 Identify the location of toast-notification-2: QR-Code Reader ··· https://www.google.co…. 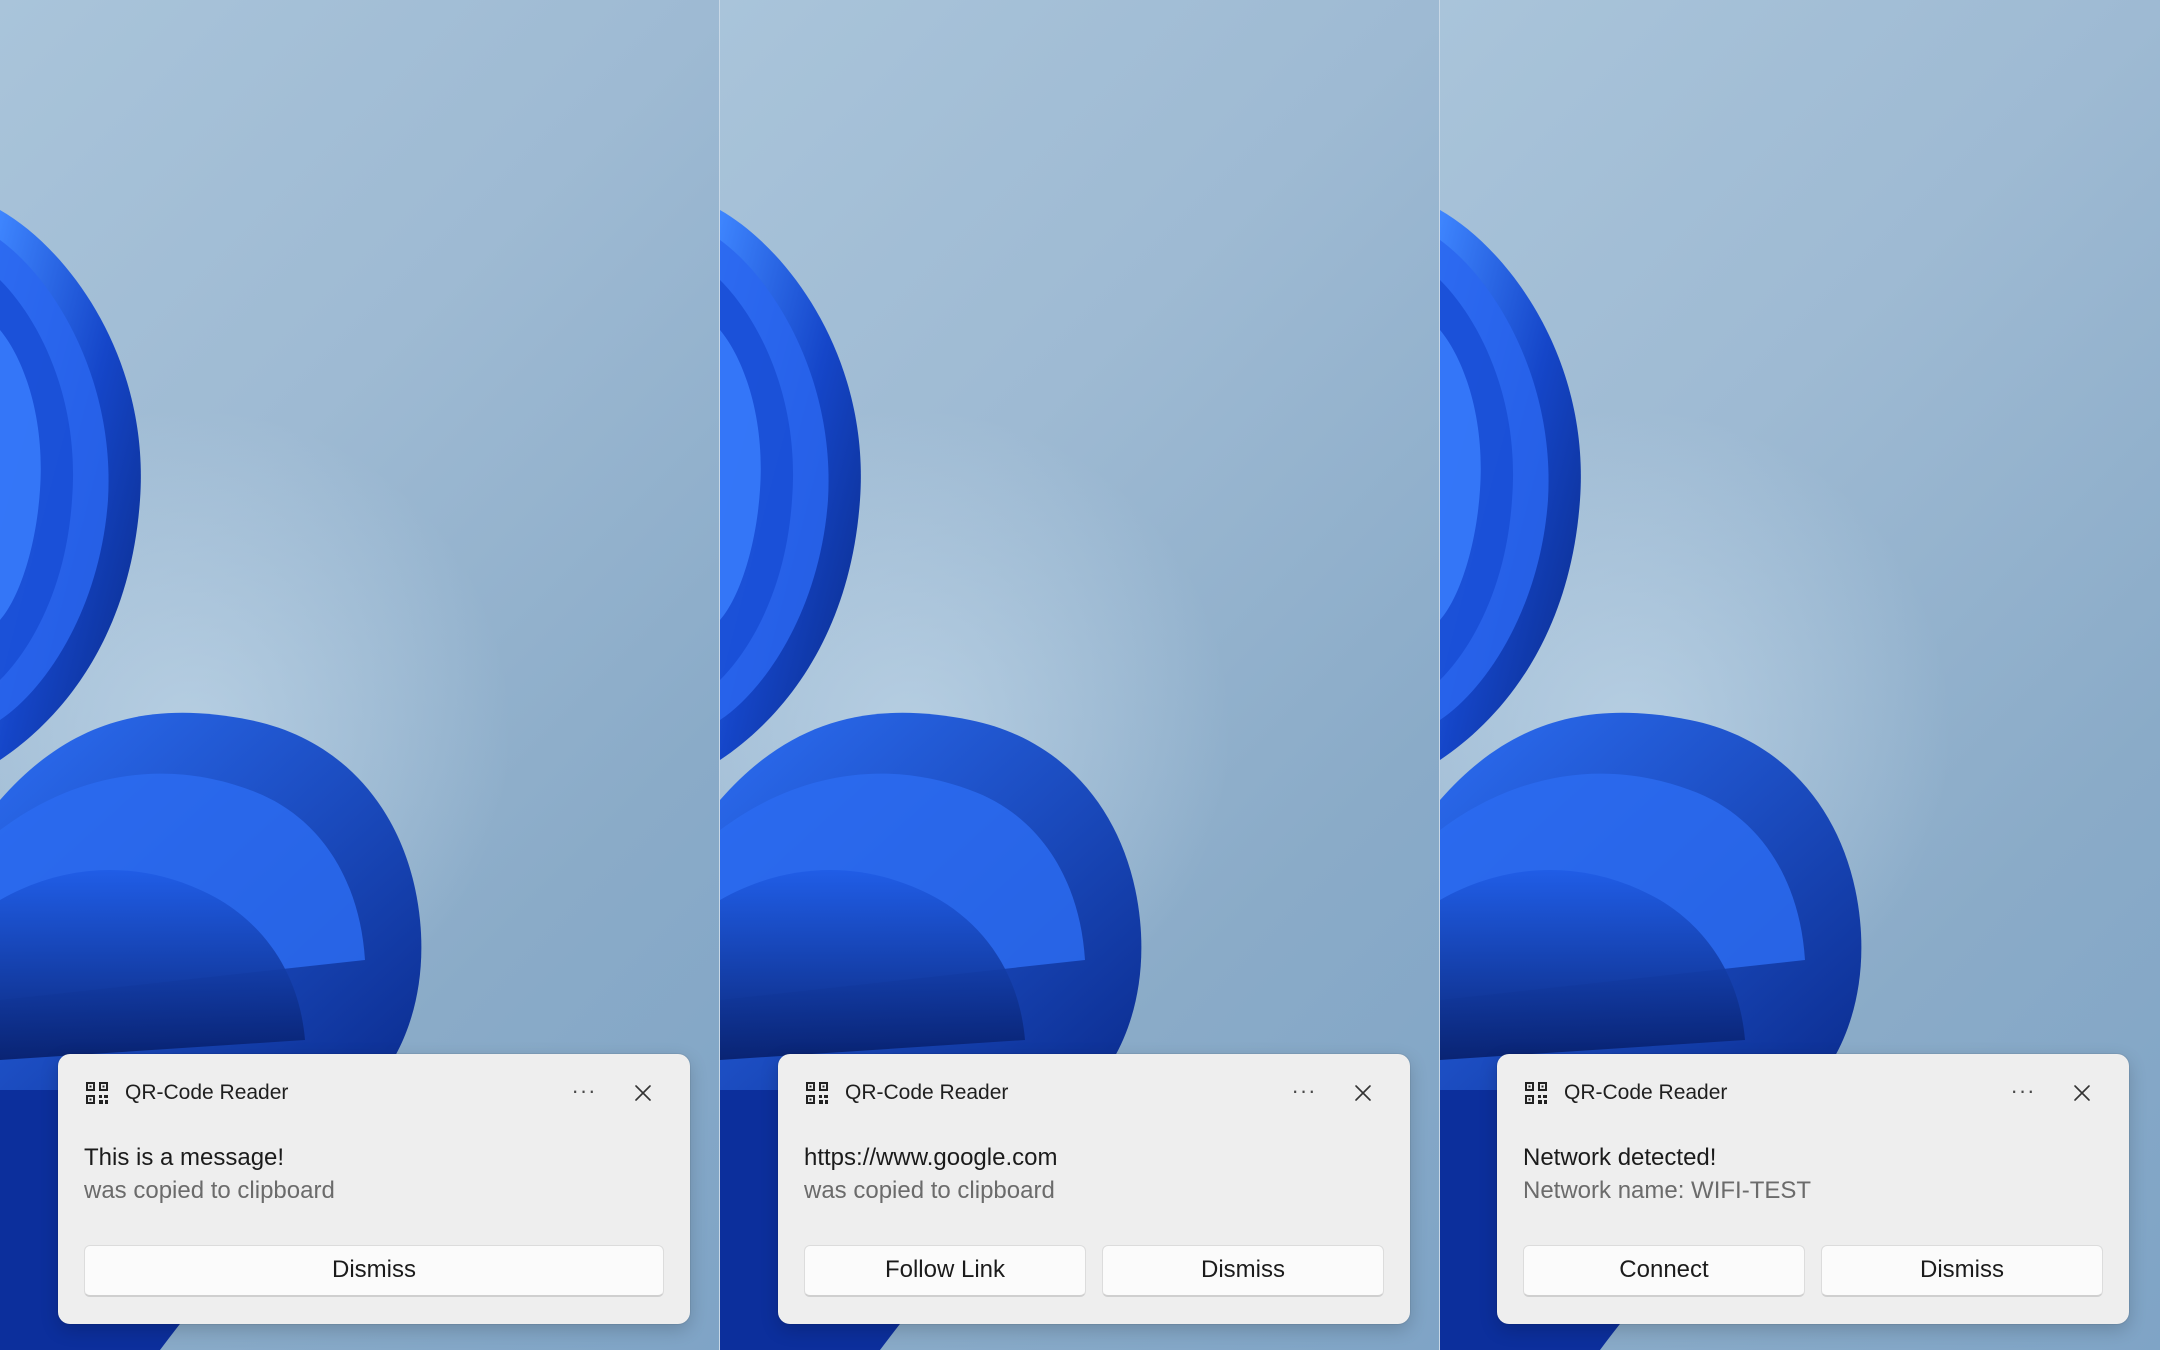
(1094, 1189).